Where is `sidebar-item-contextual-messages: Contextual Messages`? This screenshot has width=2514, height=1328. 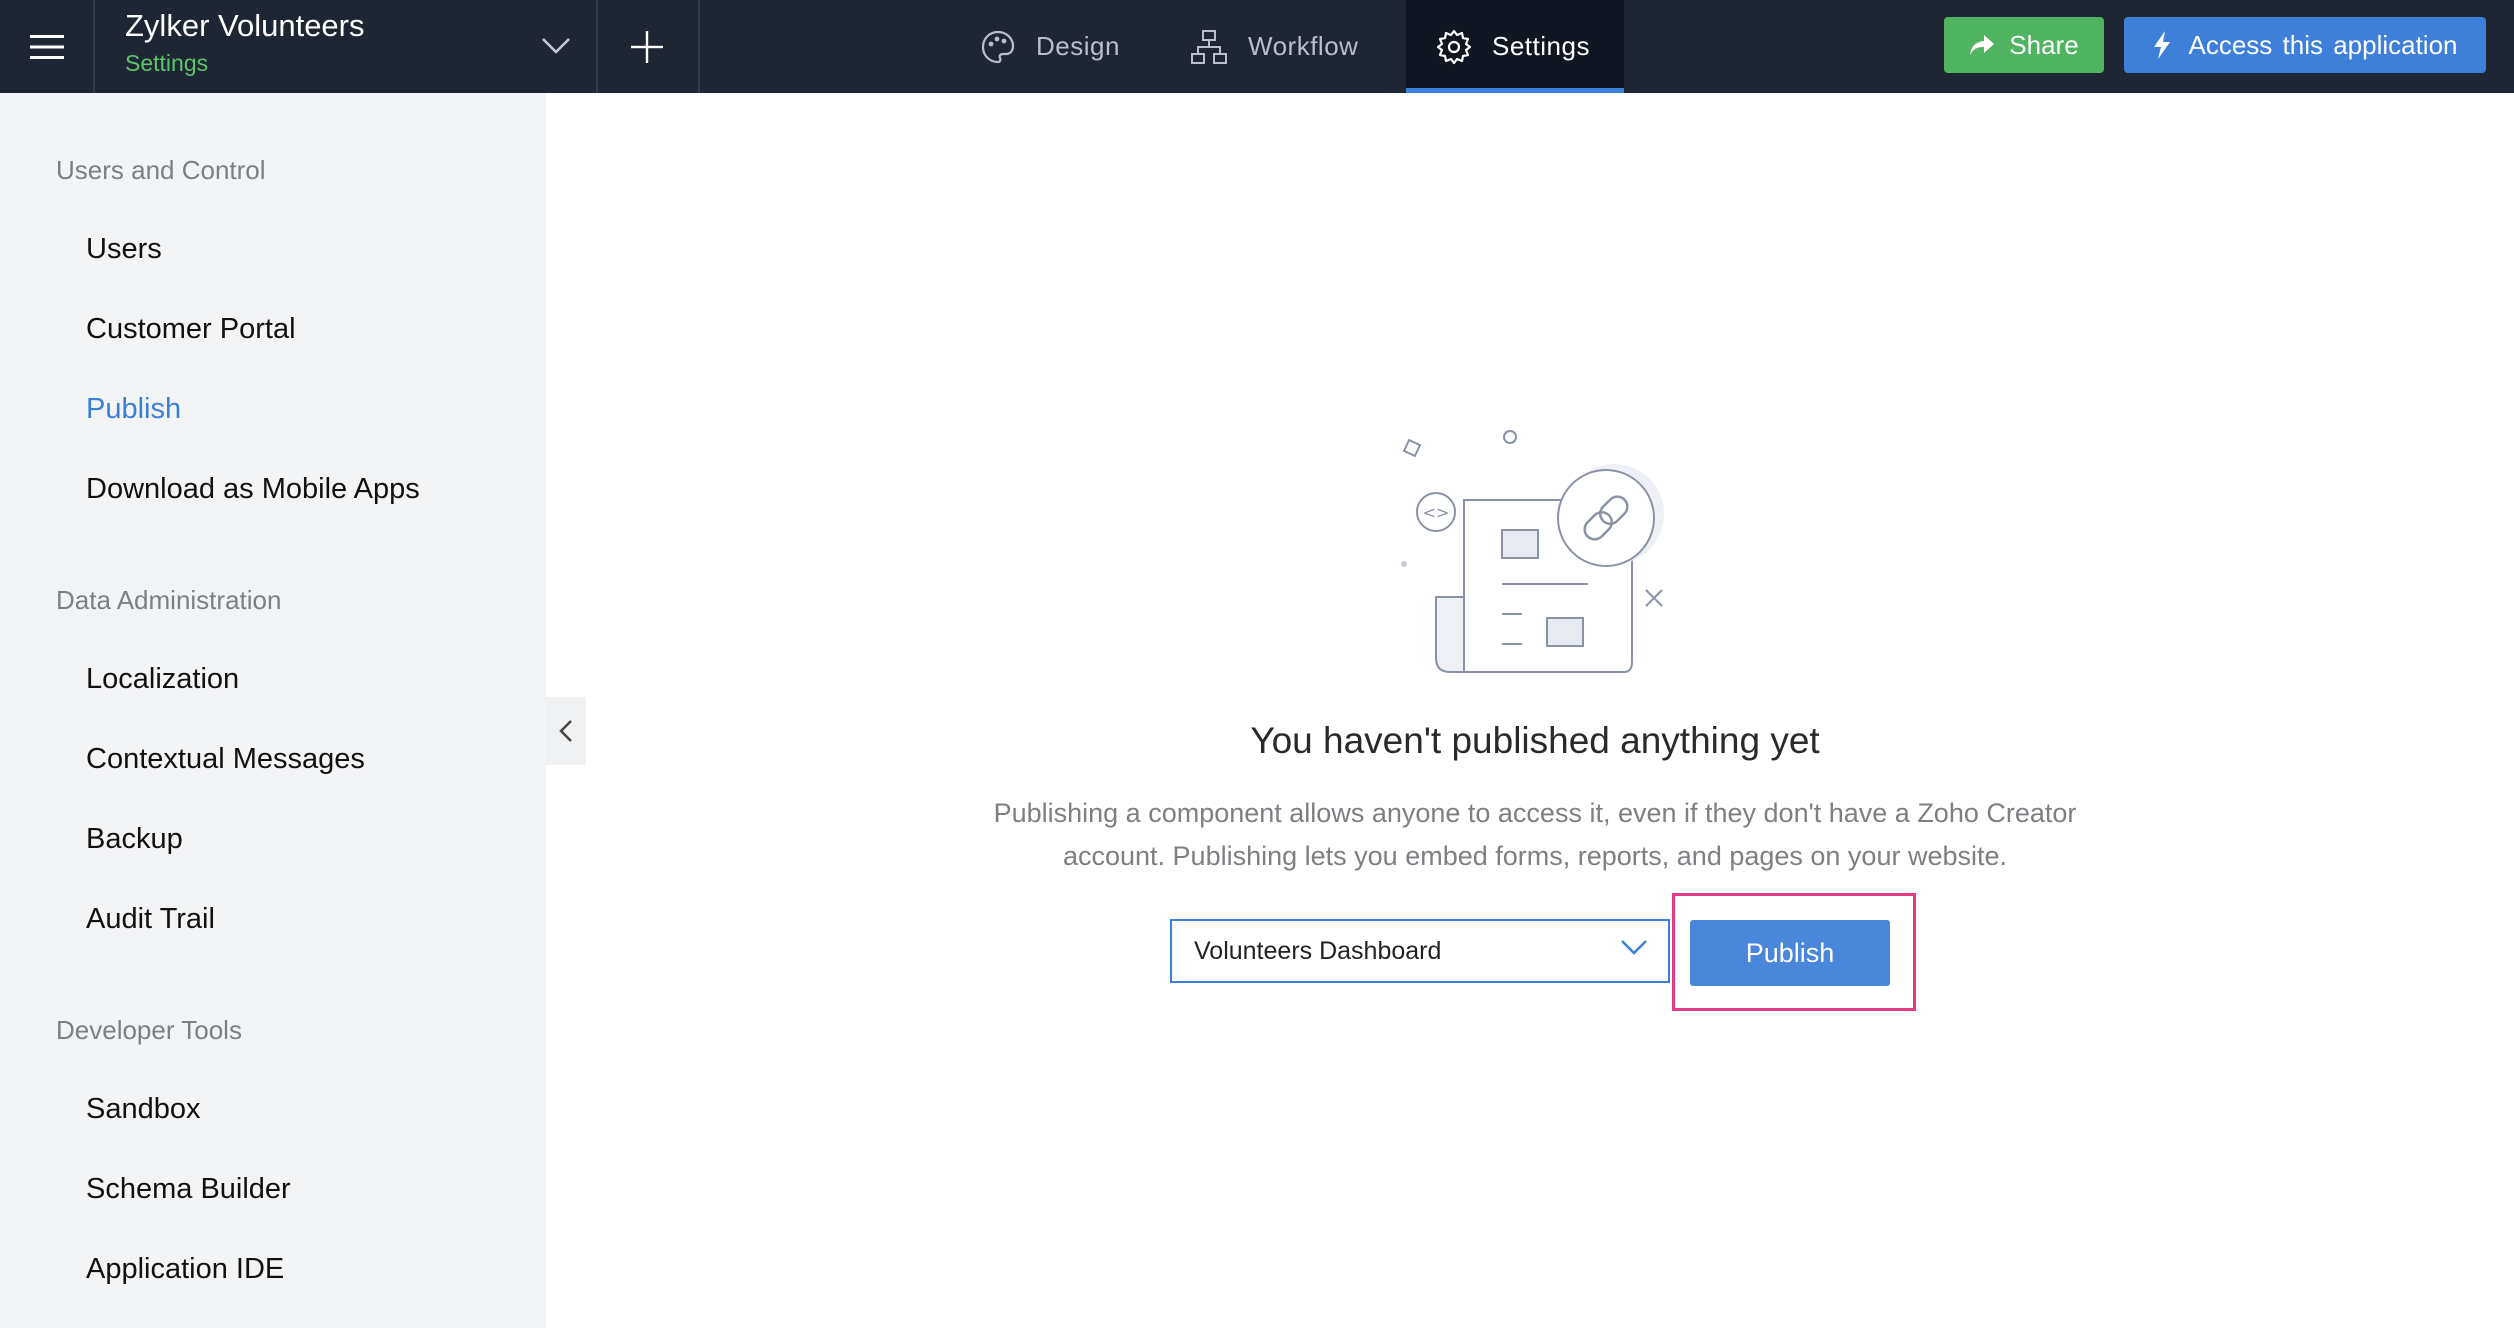 sidebar-item-contextual-messages: Contextual Messages is located at coordinates (225, 759).